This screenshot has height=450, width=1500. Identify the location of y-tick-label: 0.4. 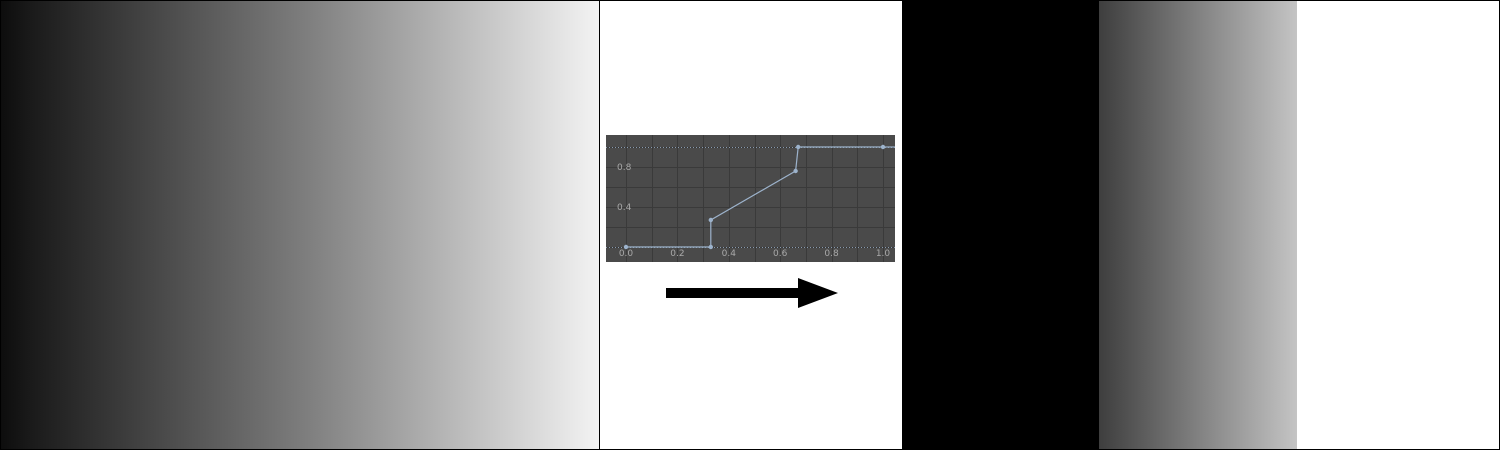
(624, 208).